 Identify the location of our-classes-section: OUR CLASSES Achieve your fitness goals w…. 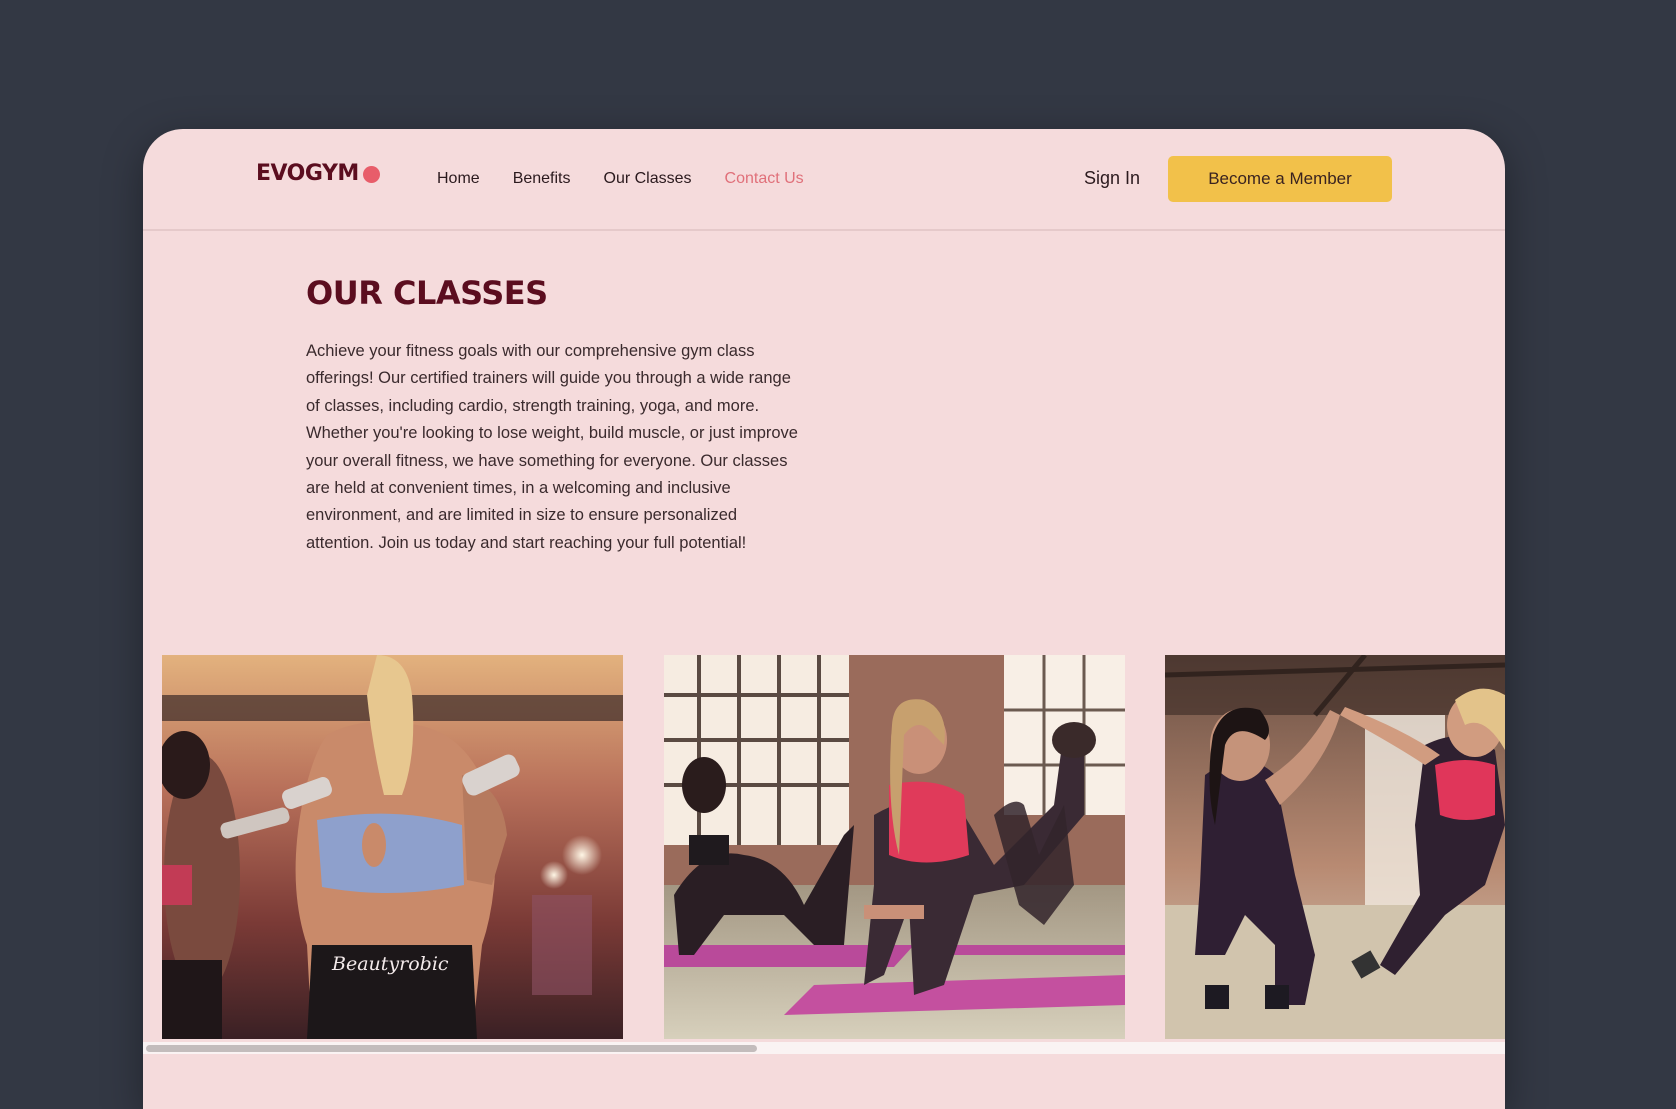
(556, 415).